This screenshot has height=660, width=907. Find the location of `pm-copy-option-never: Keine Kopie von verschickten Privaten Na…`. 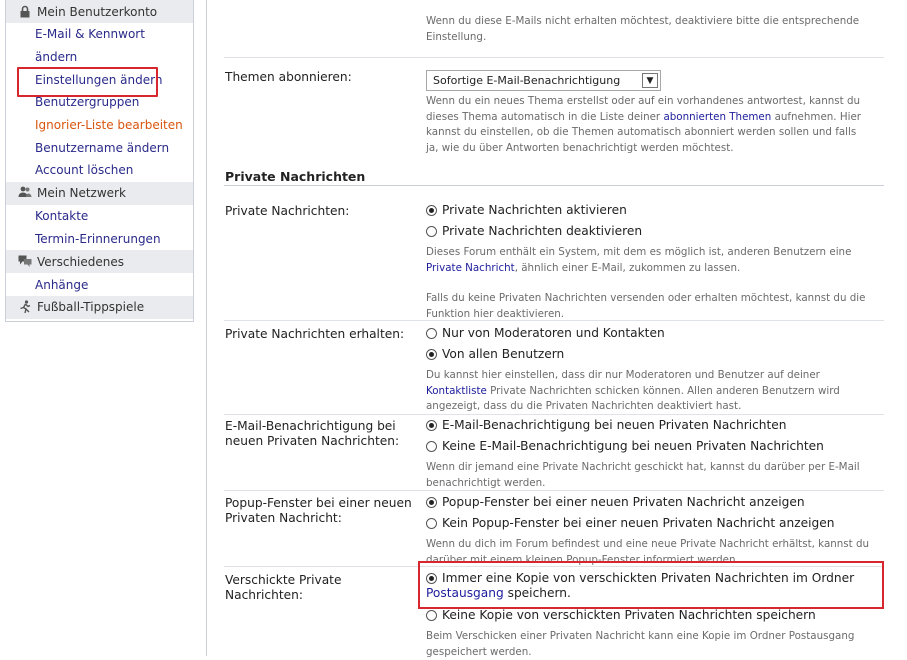

pm-copy-option-never: Keine Kopie von verschickten Privaten Na… is located at coordinates (621, 615).